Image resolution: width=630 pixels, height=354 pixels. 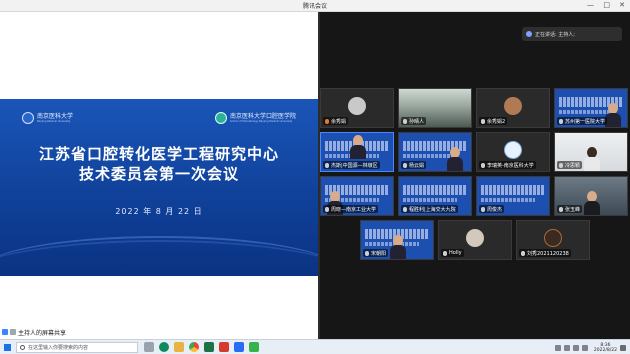 I want to click on participant-name-tag: 李瑞英-南京医科大学, so click(x=507, y=165).